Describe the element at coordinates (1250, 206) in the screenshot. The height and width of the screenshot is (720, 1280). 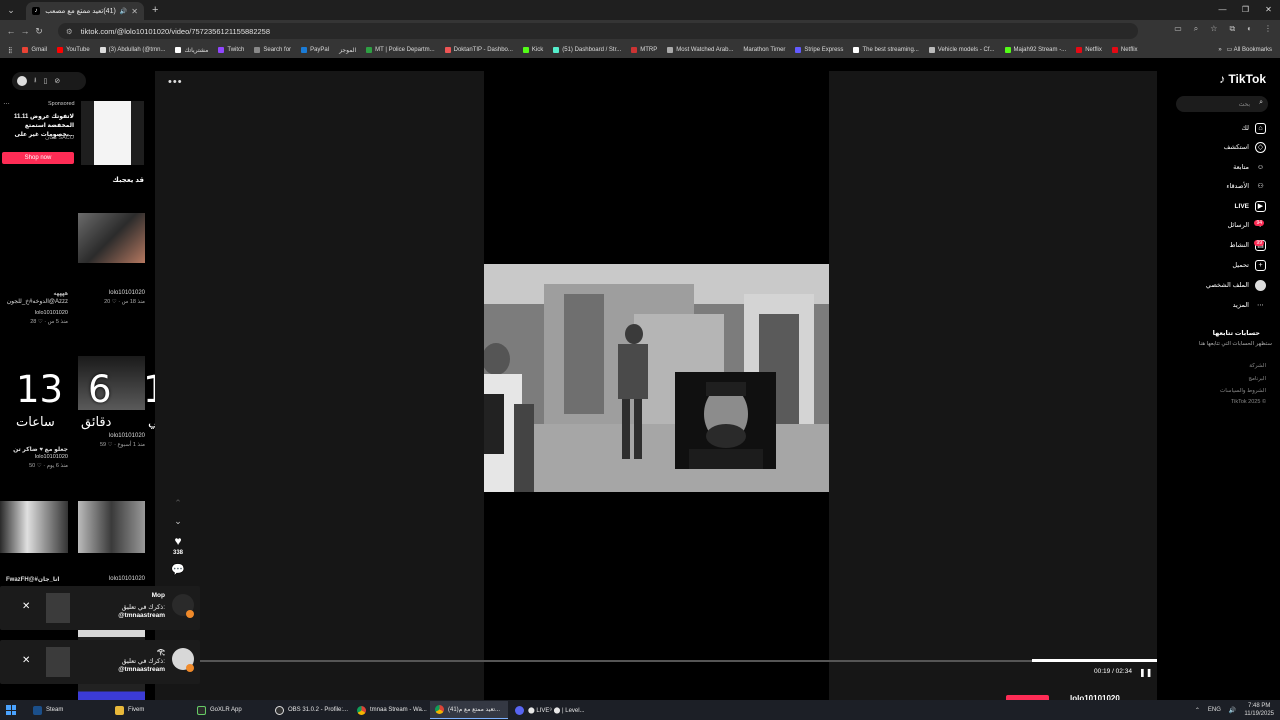
I see `nav-live: LIVE ▶` at that location.